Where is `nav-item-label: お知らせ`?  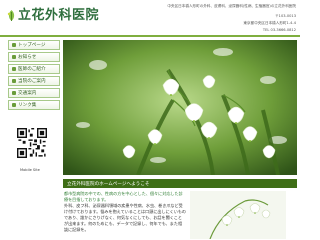 nav-item-label: お知らせ is located at coordinates (27, 57).